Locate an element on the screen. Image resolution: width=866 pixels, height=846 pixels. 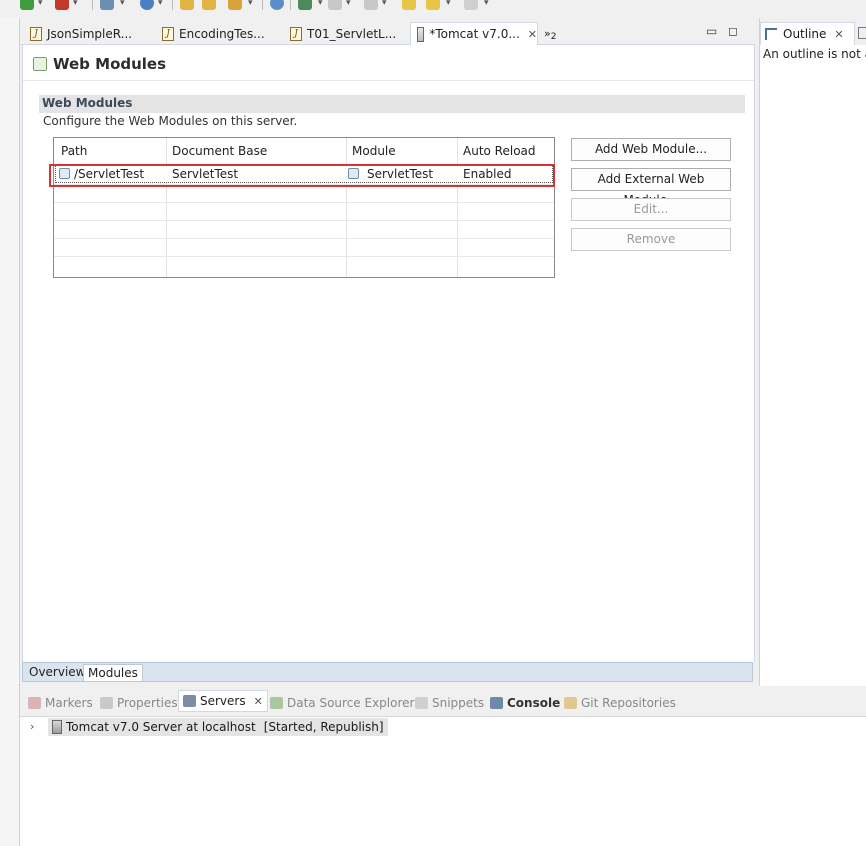
datasource-icon is located at coordinates (276, 703).